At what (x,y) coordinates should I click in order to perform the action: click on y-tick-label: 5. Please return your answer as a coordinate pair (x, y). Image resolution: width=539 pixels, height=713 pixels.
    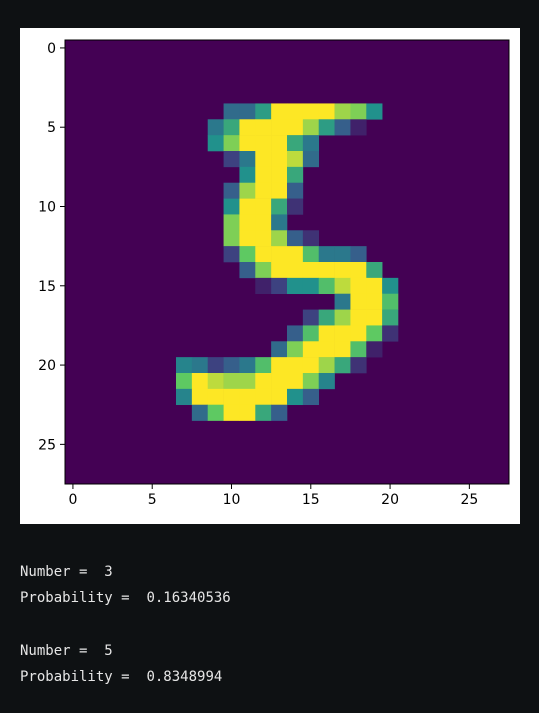
    Looking at the image, I should click on (51, 128).